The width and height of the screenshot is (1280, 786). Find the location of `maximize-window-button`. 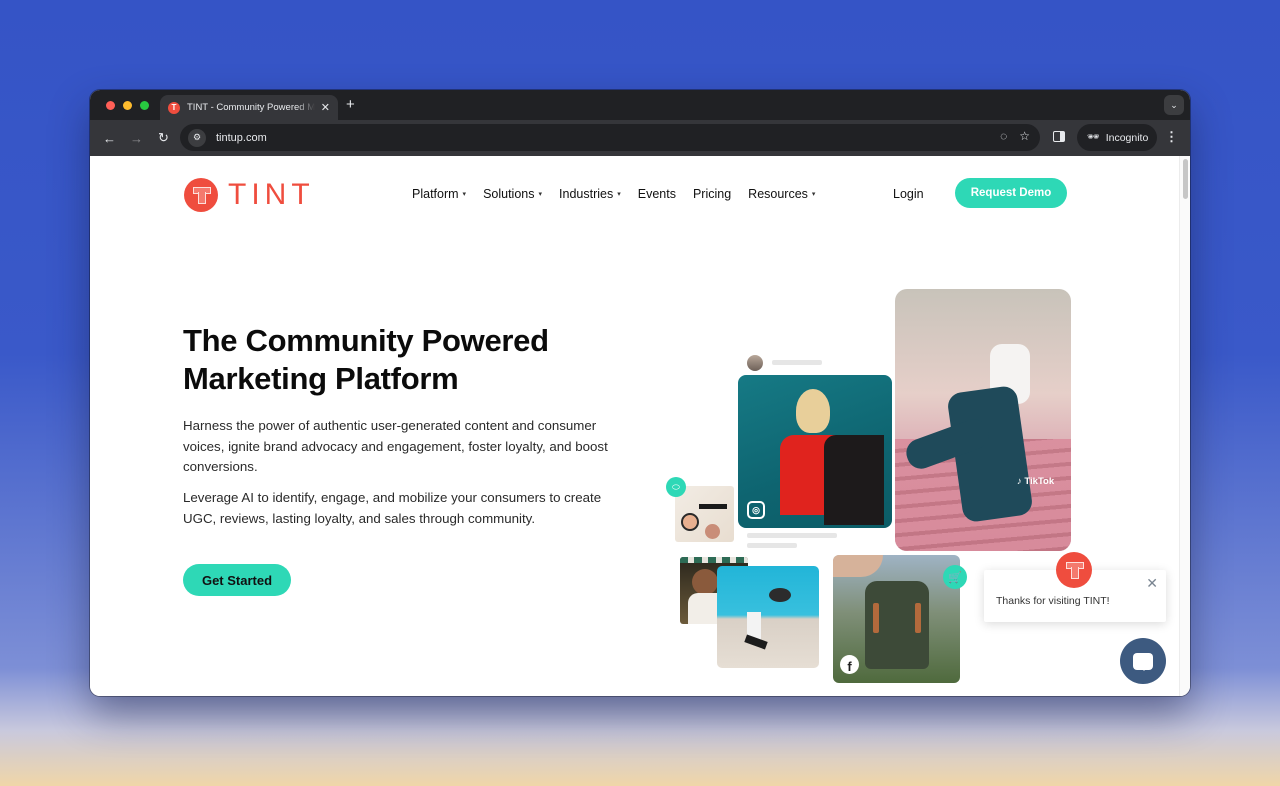

maximize-window-button is located at coordinates (144, 105).